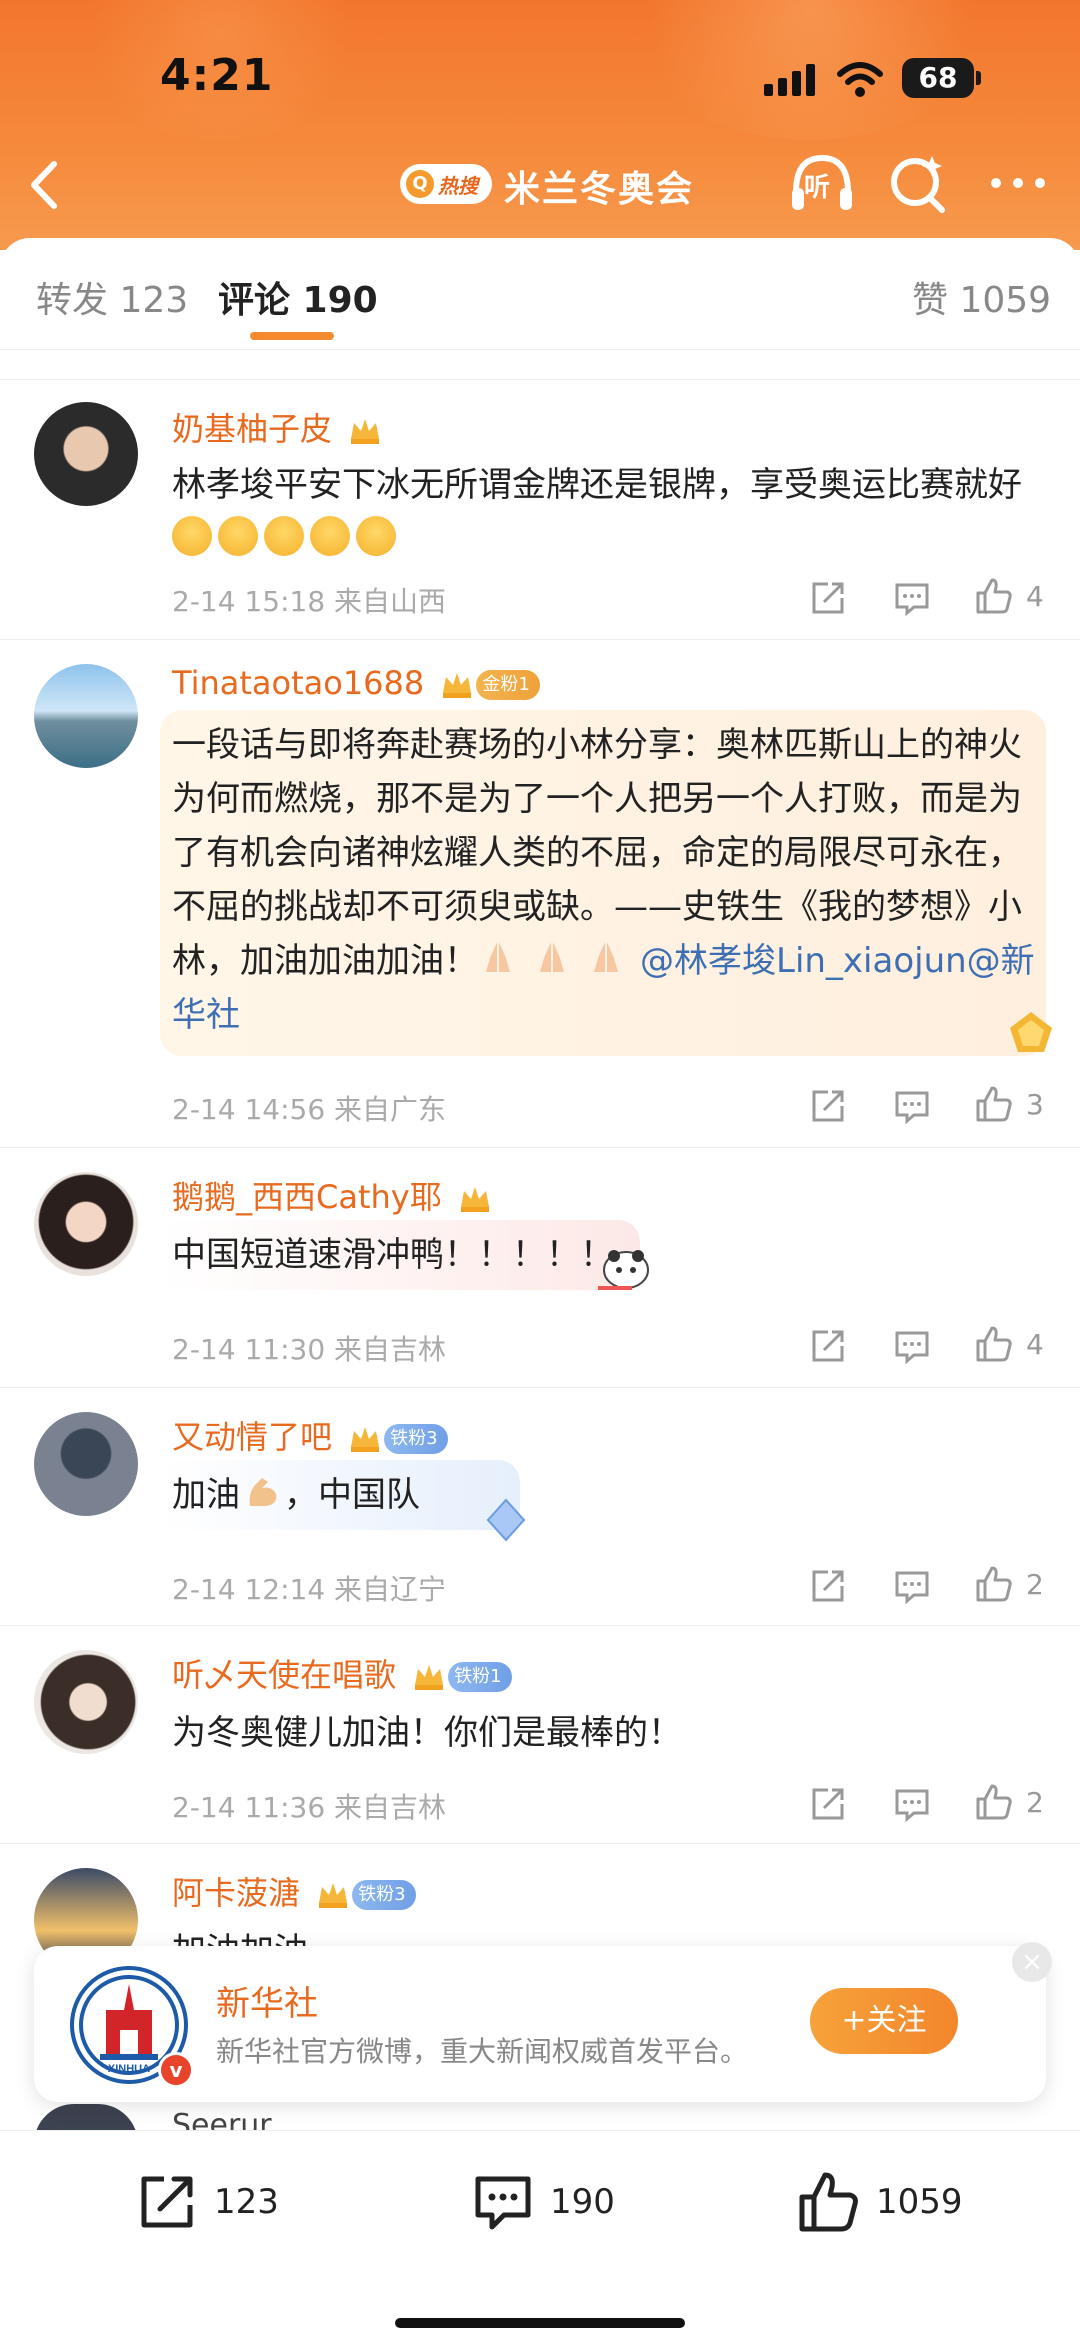  What do you see at coordinates (1018, 183) in the screenshot?
I see `more-options-icon` at bounding box center [1018, 183].